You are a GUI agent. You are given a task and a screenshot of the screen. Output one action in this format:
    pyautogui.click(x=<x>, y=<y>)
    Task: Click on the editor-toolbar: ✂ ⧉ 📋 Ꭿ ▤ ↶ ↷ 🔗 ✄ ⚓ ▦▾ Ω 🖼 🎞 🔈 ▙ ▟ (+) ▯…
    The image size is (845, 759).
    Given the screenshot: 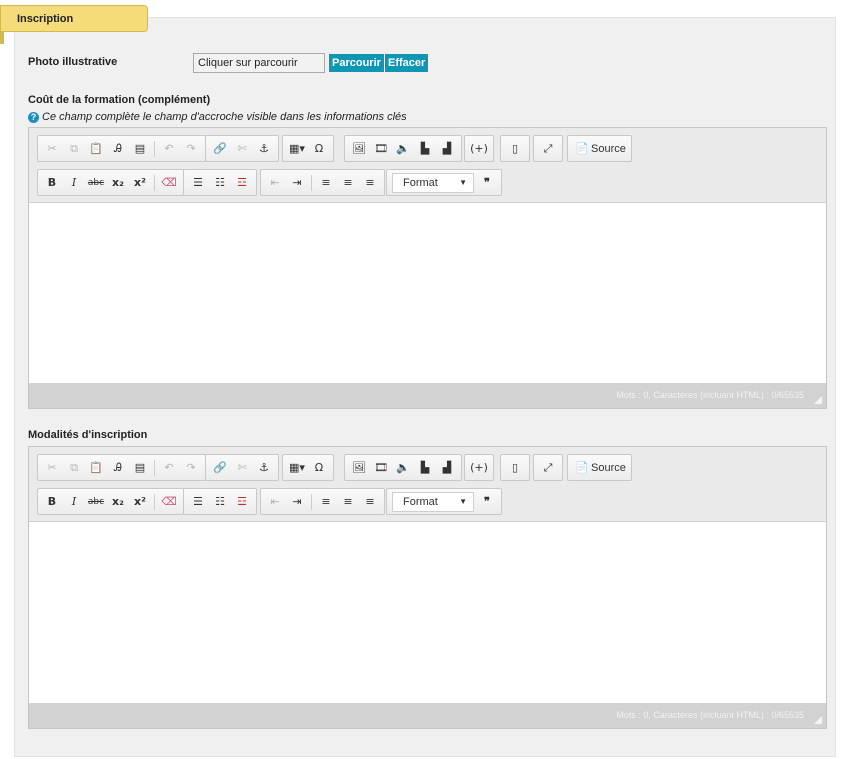 What is the action you would take?
    pyautogui.click(x=427, y=165)
    